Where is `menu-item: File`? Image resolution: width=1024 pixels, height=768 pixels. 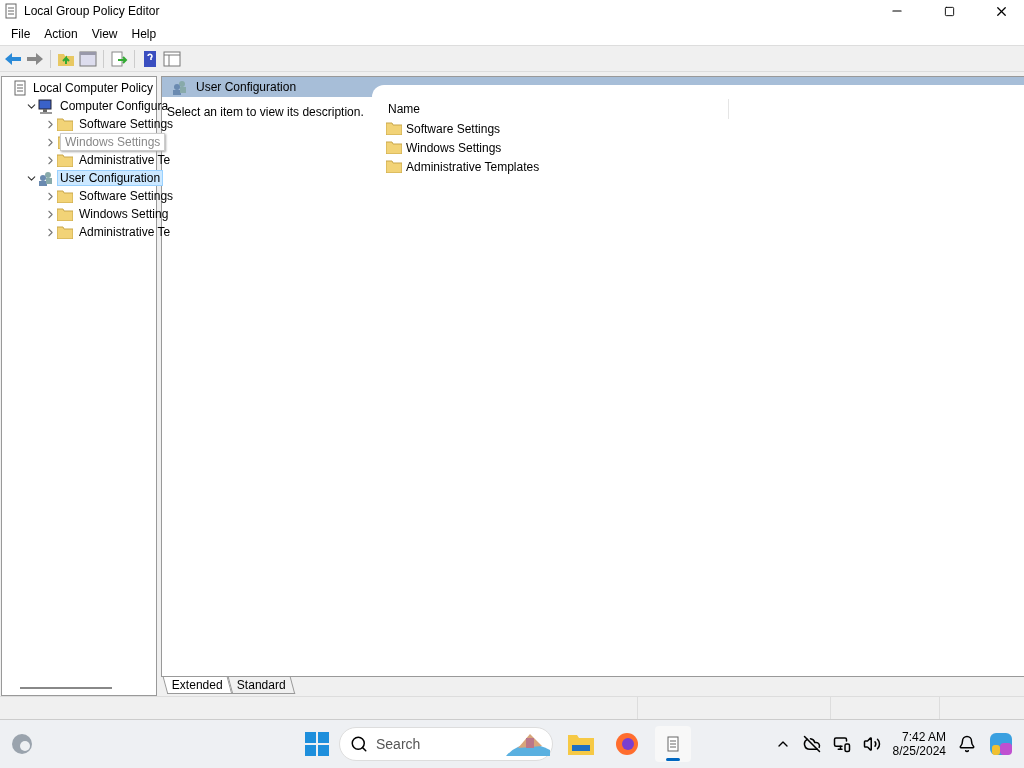 menu-item: File is located at coordinates (21, 33).